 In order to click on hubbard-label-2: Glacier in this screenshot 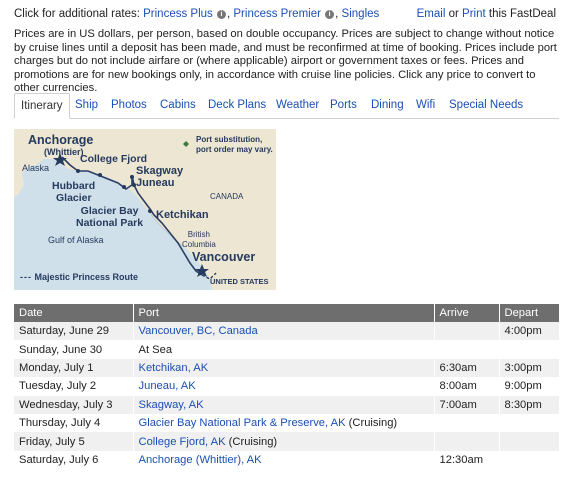, I will do `click(74, 198)`.